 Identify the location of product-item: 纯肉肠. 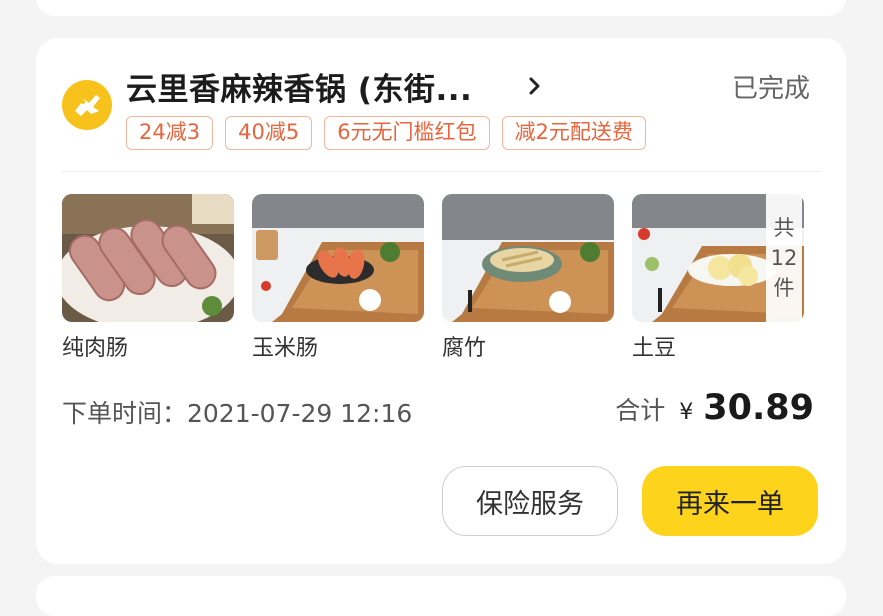
(148, 278).